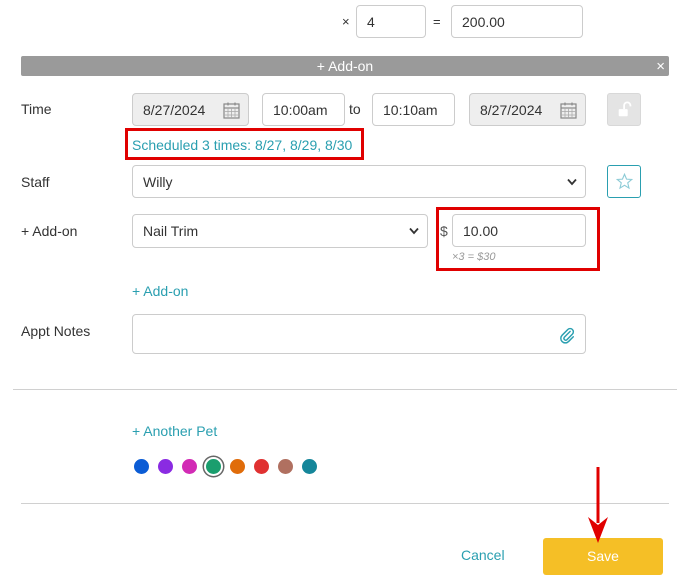 This screenshot has width=682, height=587. What do you see at coordinates (174, 109) in the screenshot?
I see `start-date-value: 8/27/2024` at bounding box center [174, 109].